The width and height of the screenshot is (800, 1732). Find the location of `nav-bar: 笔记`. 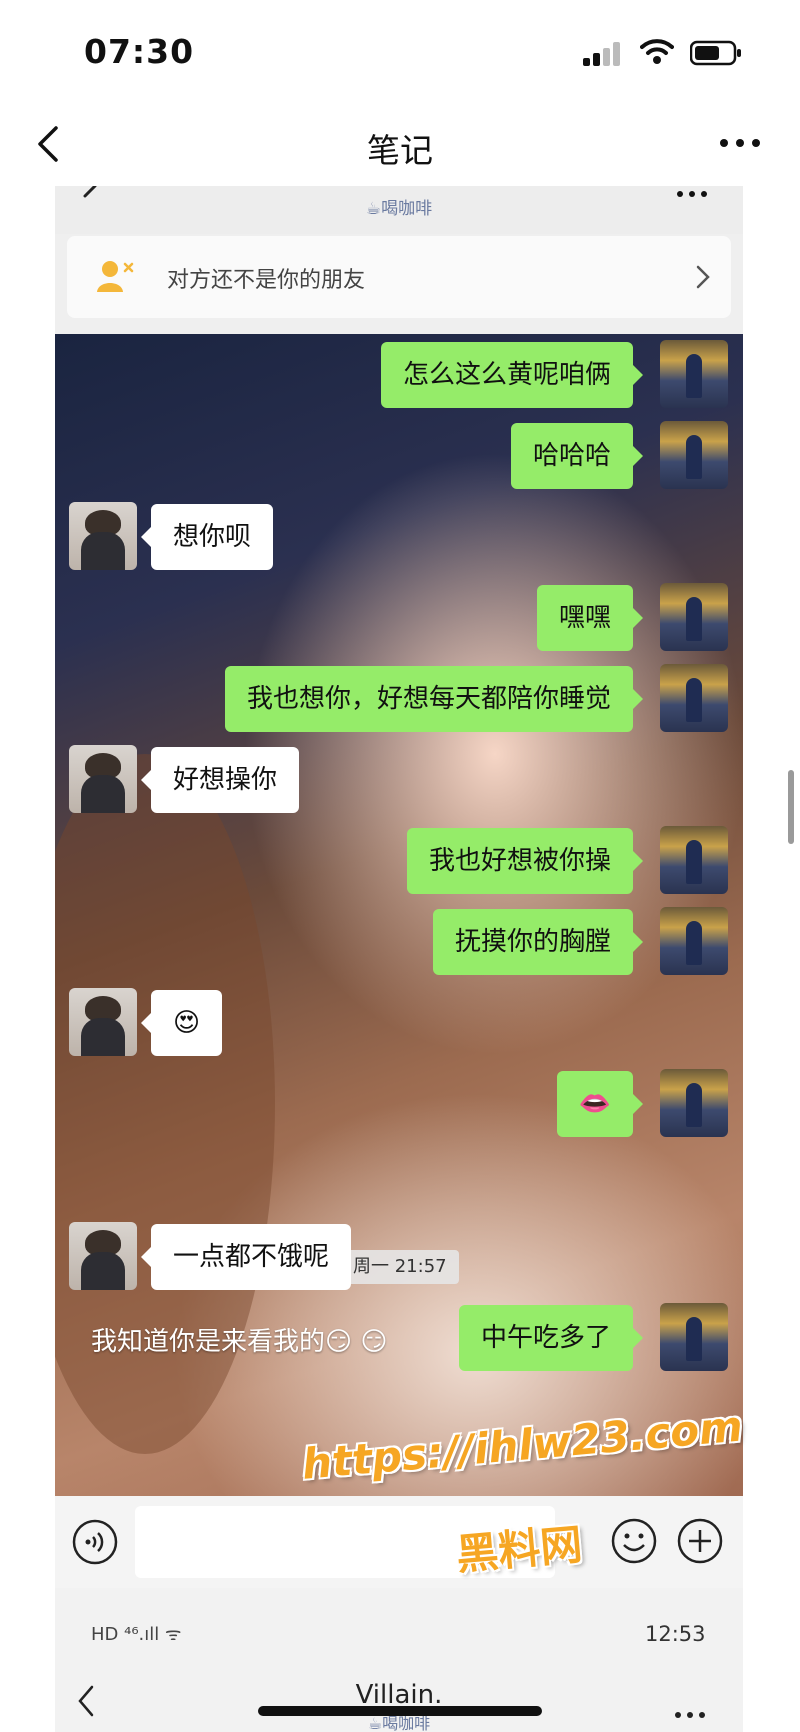

nav-bar: 笔记 is located at coordinates (400, 144).